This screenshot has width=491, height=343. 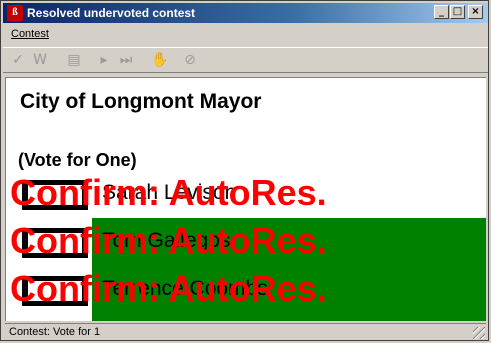 What do you see at coordinates (475, 12) in the screenshot?
I see `close-button: ×` at bounding box center [475, 12].